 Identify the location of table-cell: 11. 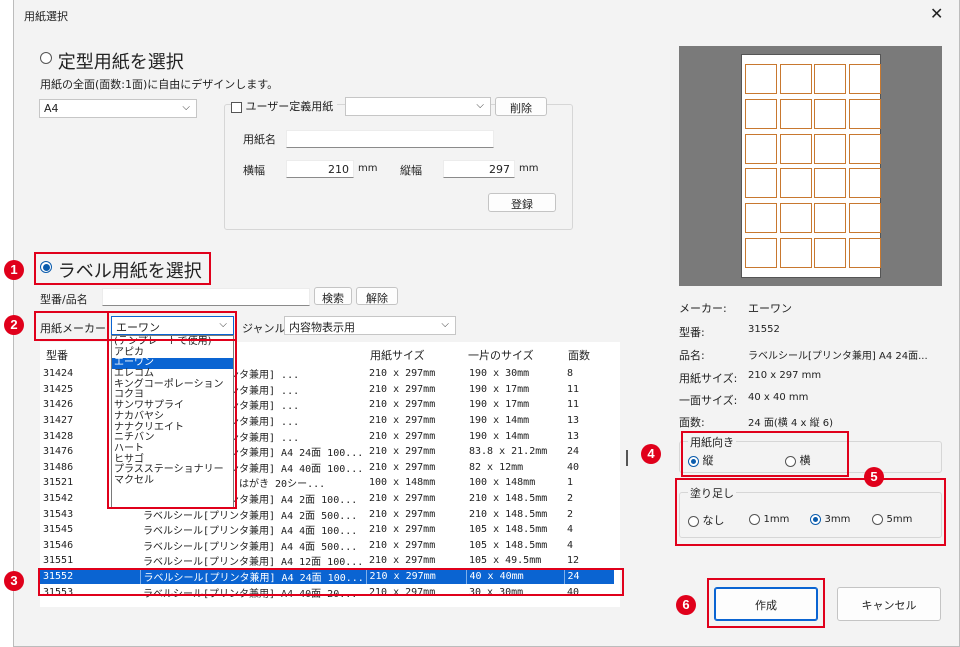
(573, 405).